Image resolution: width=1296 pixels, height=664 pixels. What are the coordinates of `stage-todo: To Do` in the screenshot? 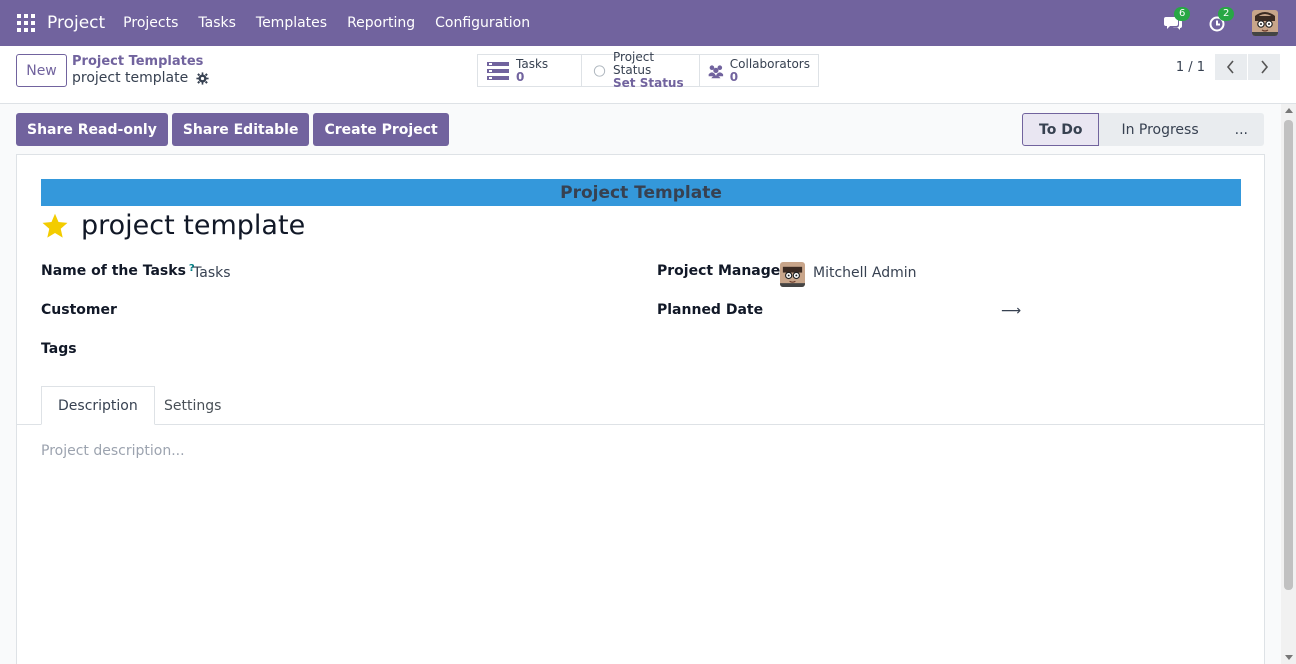 It's located at (1061, 129).